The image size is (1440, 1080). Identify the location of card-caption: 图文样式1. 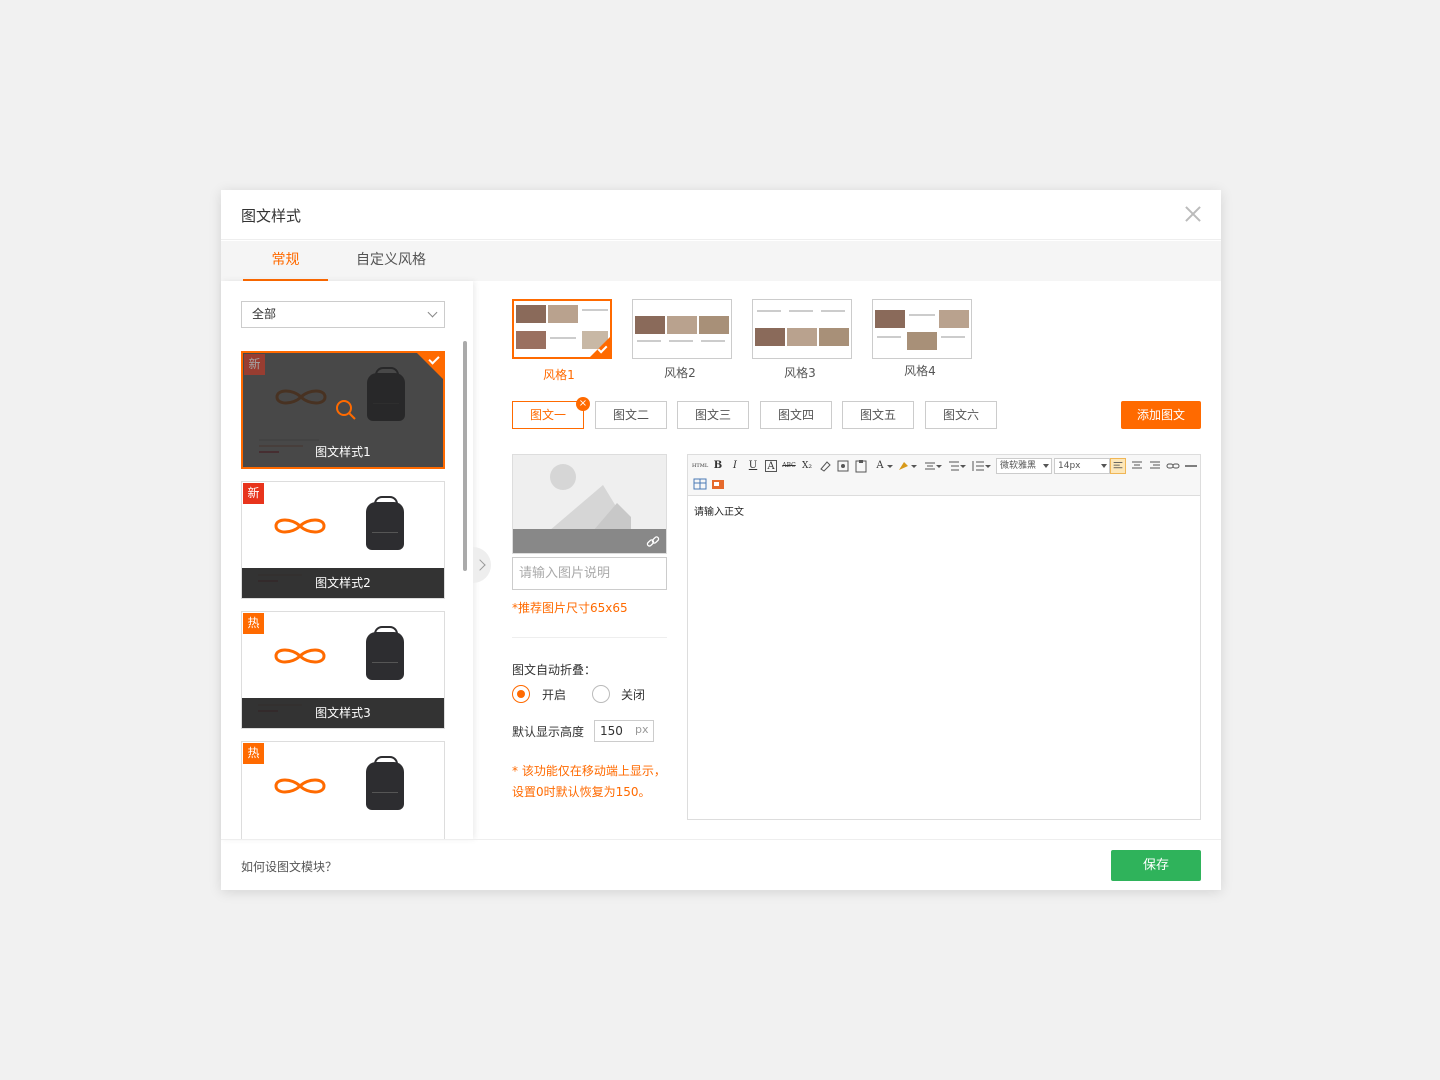
(343, 452).